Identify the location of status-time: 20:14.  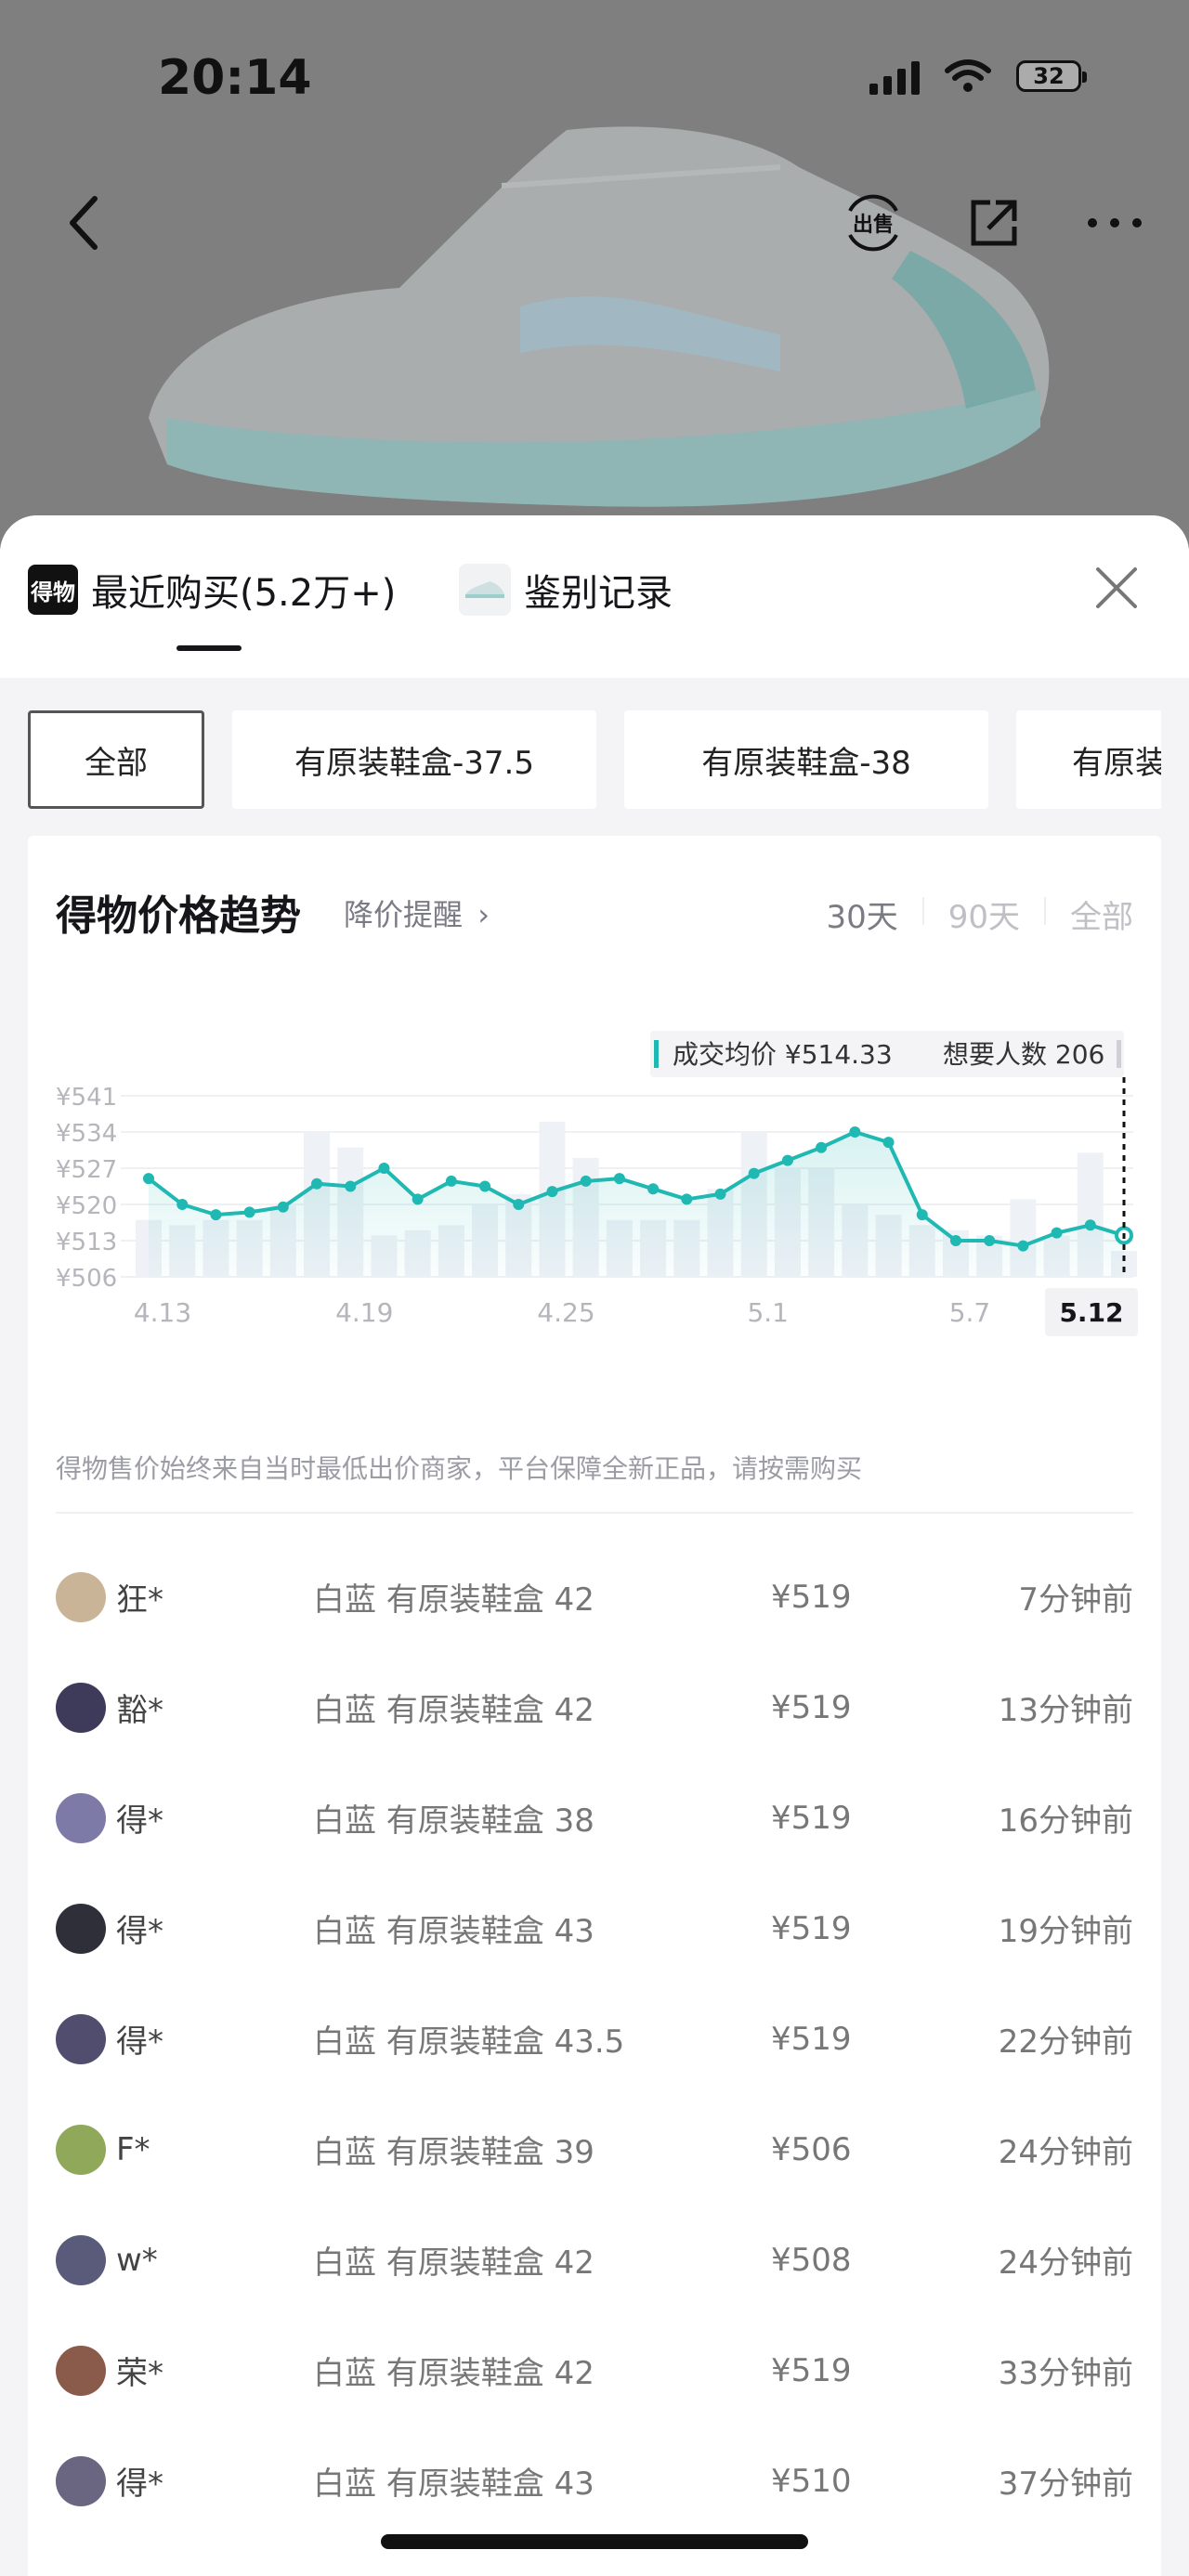
(235, 78).